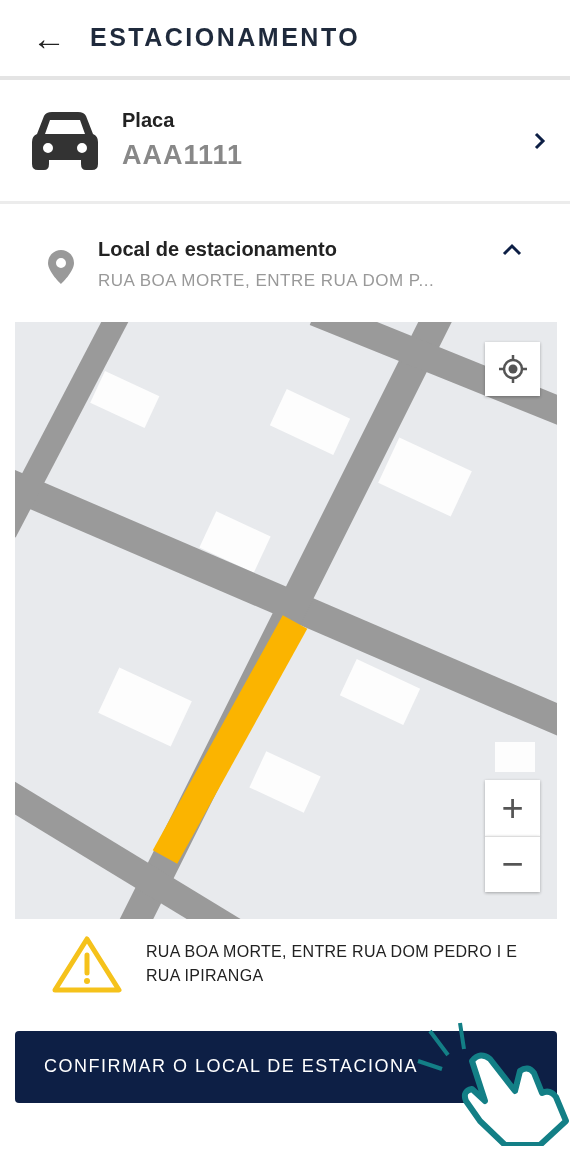 This screenshot has width=570, height=1157. I want to click on crosshair-icon, so click(512, 368).